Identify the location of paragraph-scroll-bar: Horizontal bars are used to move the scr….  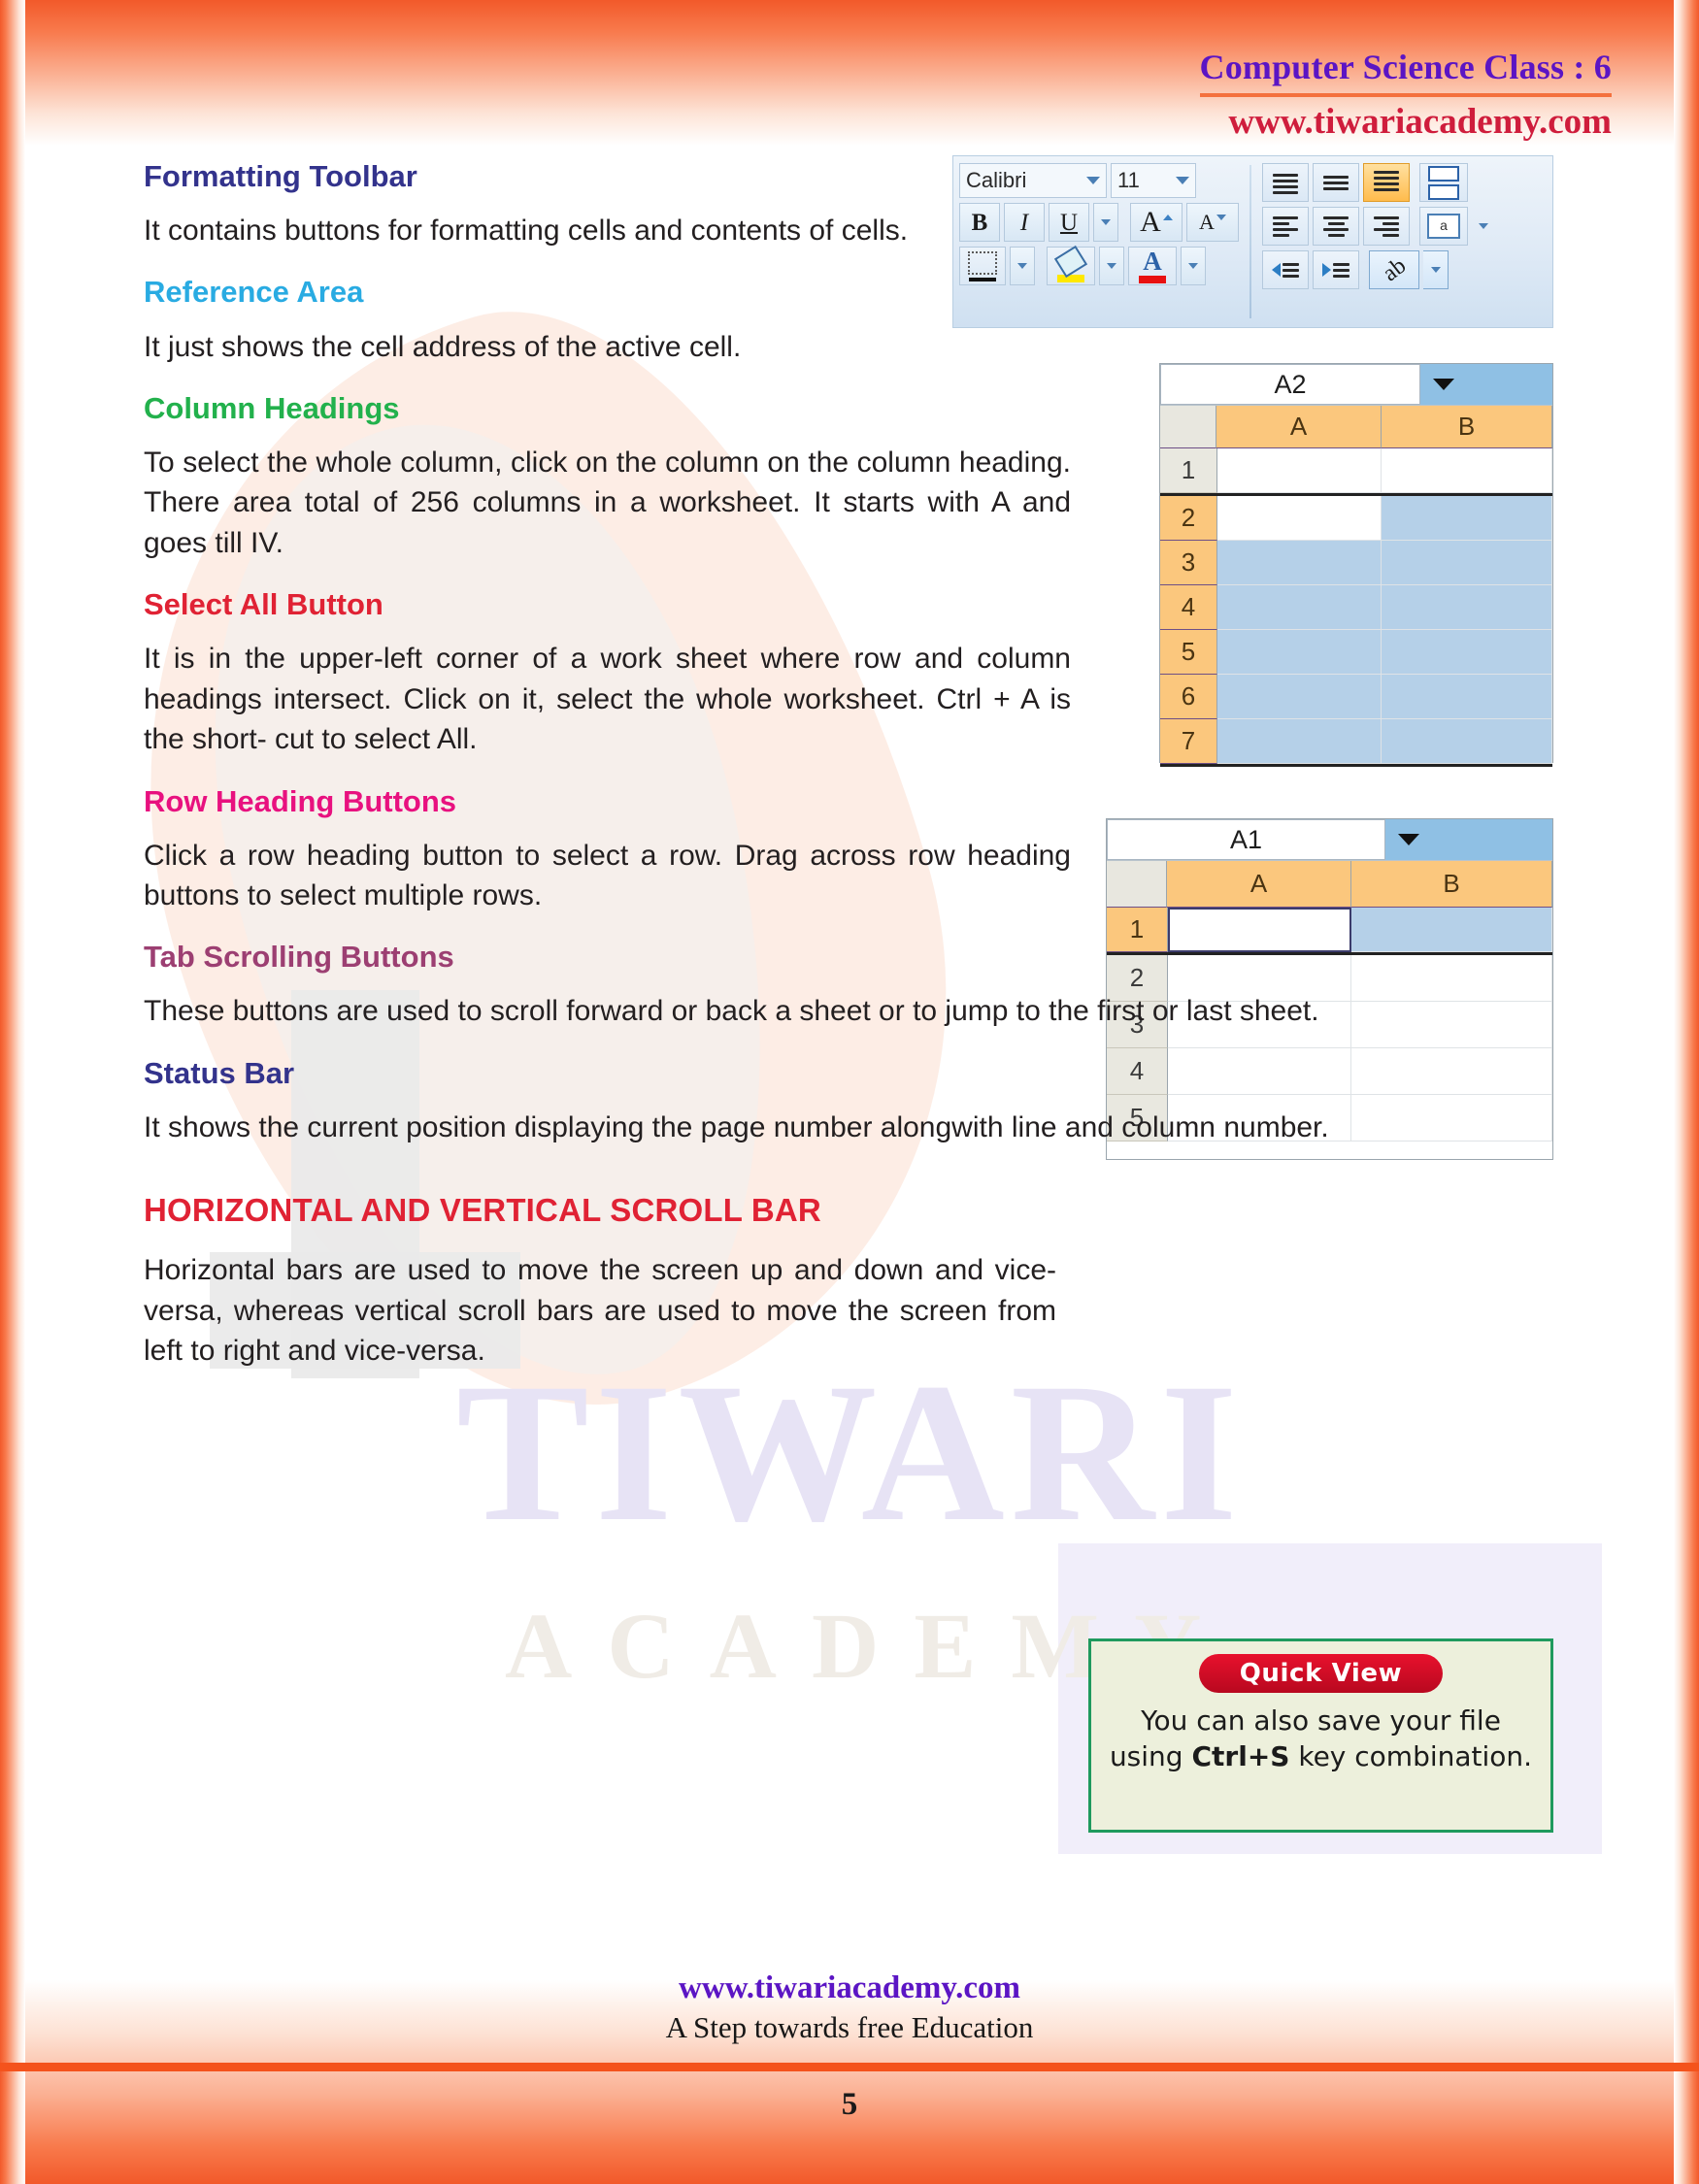
(600, 1311).